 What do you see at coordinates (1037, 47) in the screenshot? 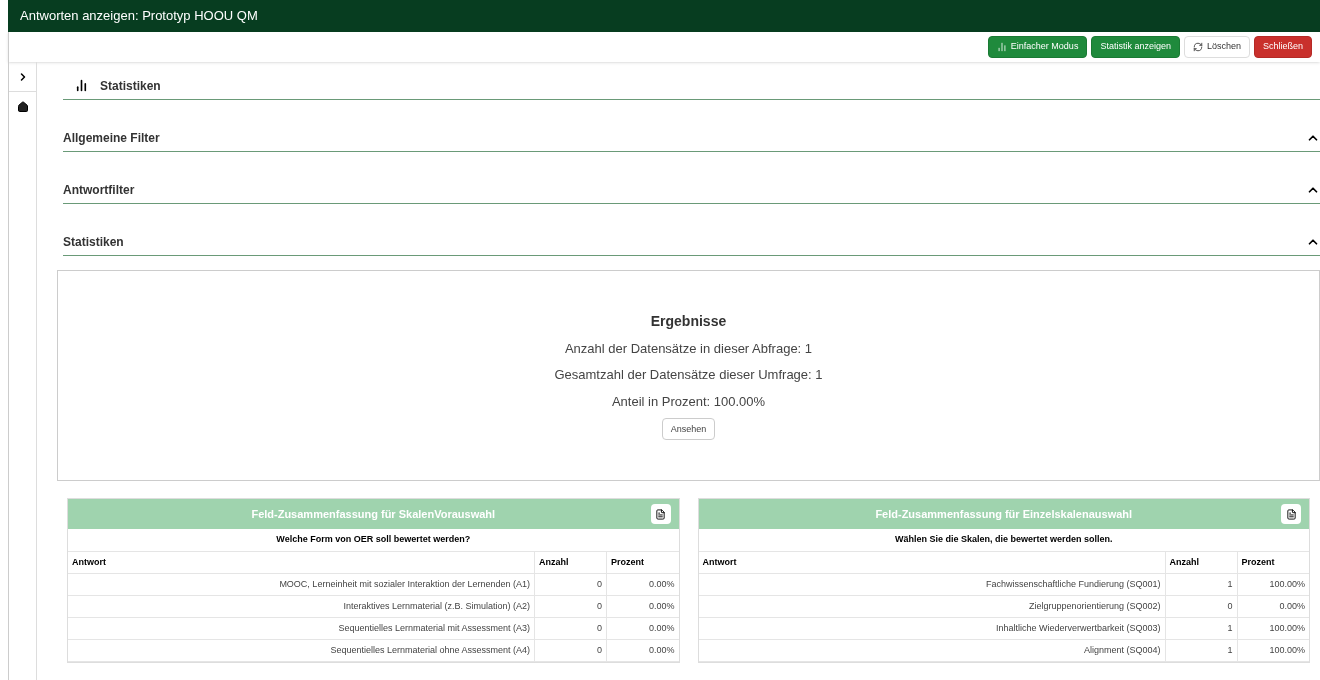
I see `toolbar-button: Einfacher Modus` at bounding box center [1037, 47].